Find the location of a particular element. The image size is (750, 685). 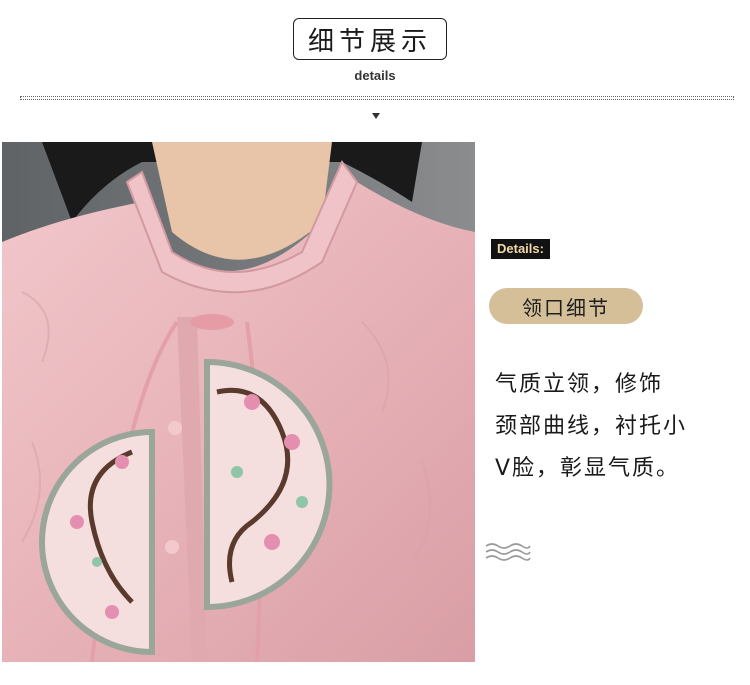

description-line: 气质立领，修饰 is located at coordinates (579, 384).